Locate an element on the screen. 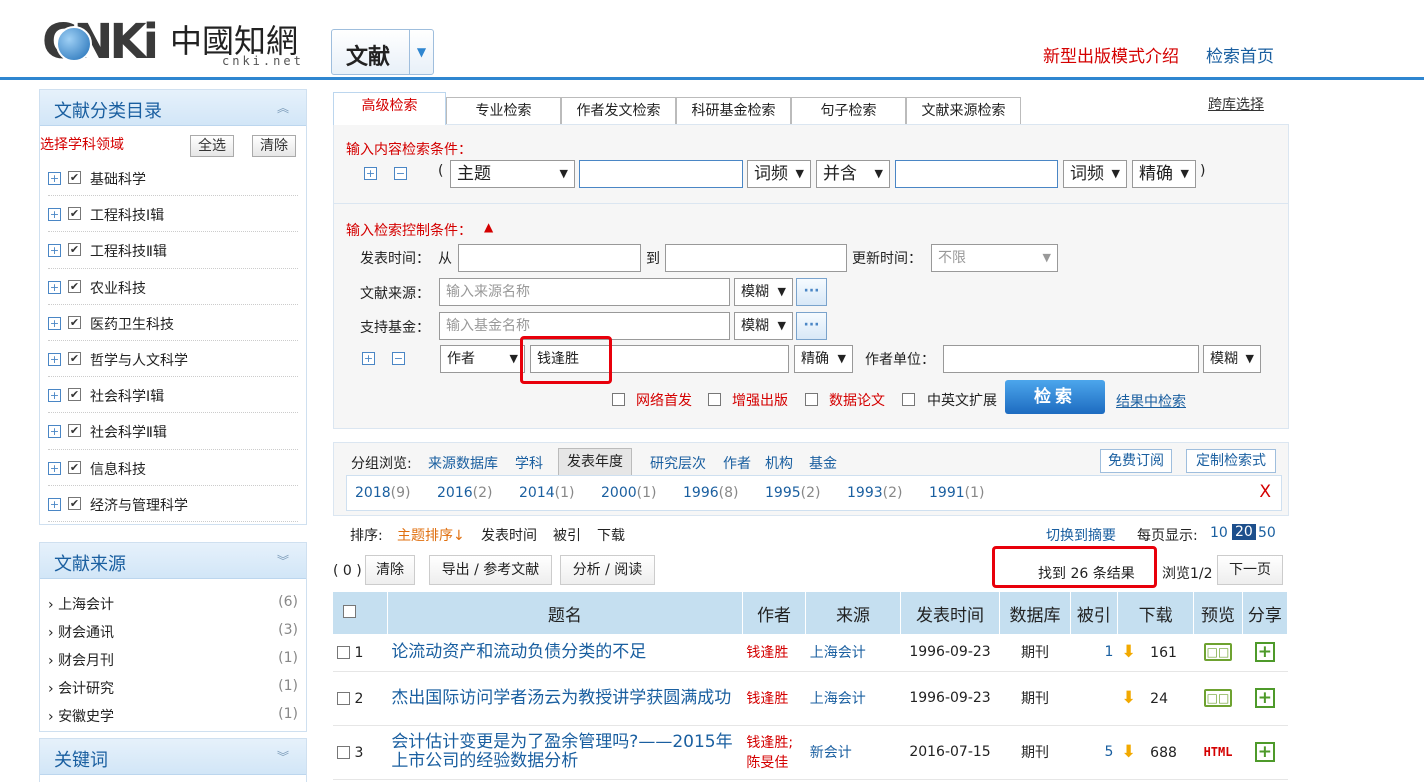  remove-author-row-icon: − is located at coordinates (398, 358).